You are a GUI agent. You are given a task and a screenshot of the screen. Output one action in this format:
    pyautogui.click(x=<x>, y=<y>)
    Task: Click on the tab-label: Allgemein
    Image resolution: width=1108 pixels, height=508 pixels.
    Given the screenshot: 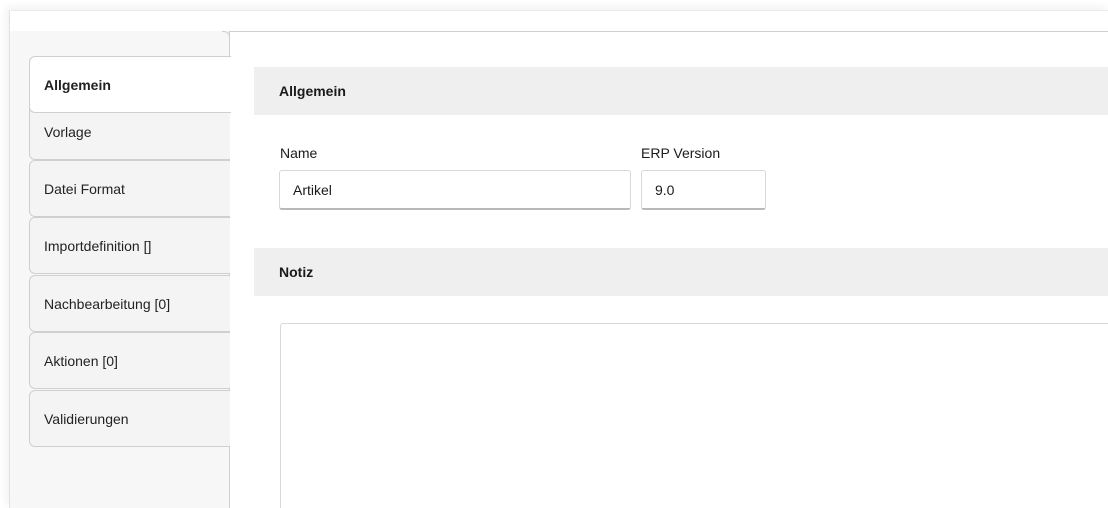 What is the action you would take?
    pyautogui.click(x=77, y=84)
    